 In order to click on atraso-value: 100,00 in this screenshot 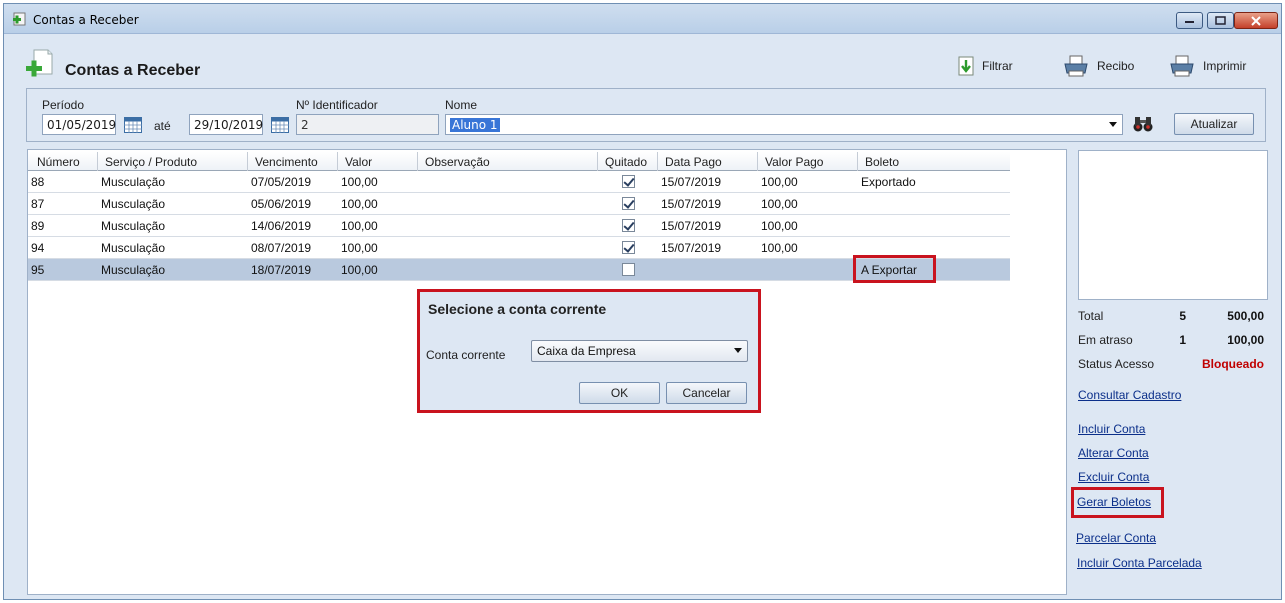, I will do `click(1245, 340)`.